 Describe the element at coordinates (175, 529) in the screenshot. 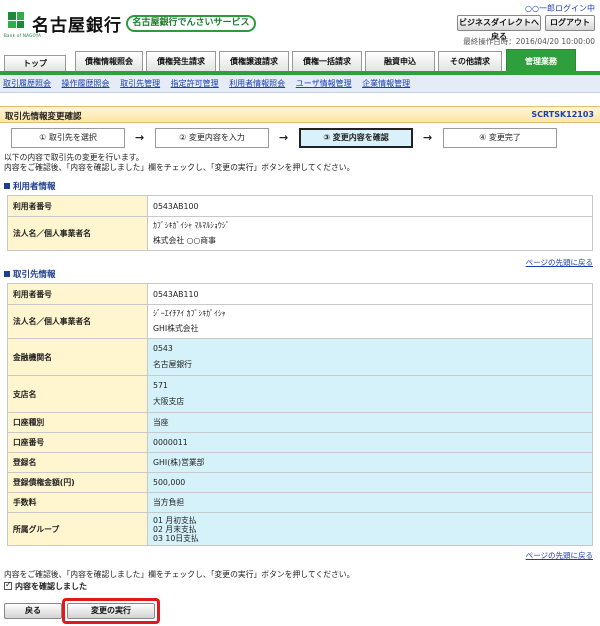

I see `group-item: 02 月末支払` at that location.